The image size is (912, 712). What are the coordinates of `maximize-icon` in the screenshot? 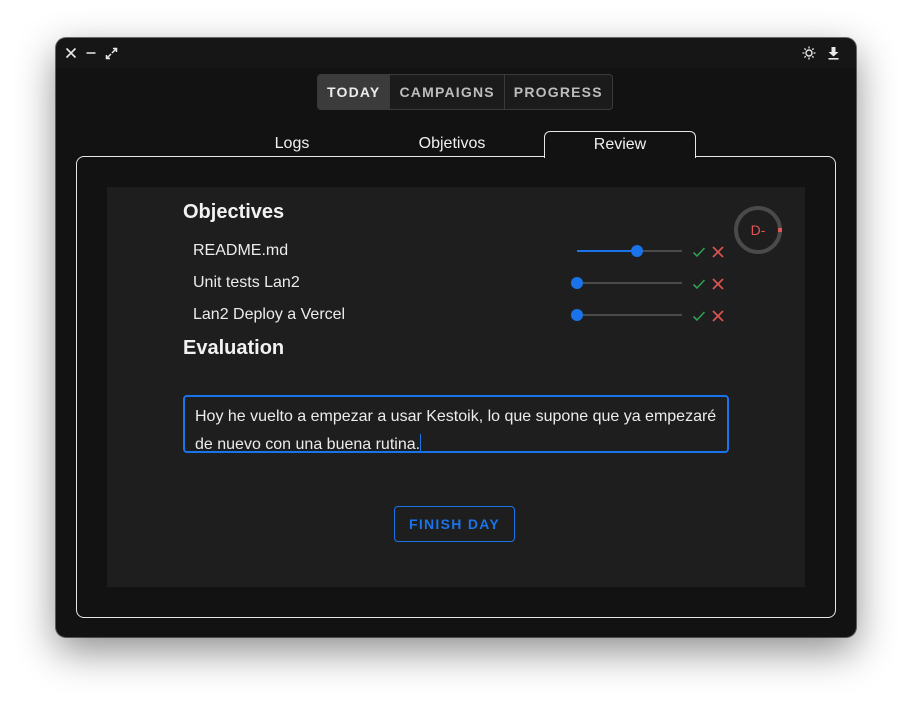 It's located at (111, 53).